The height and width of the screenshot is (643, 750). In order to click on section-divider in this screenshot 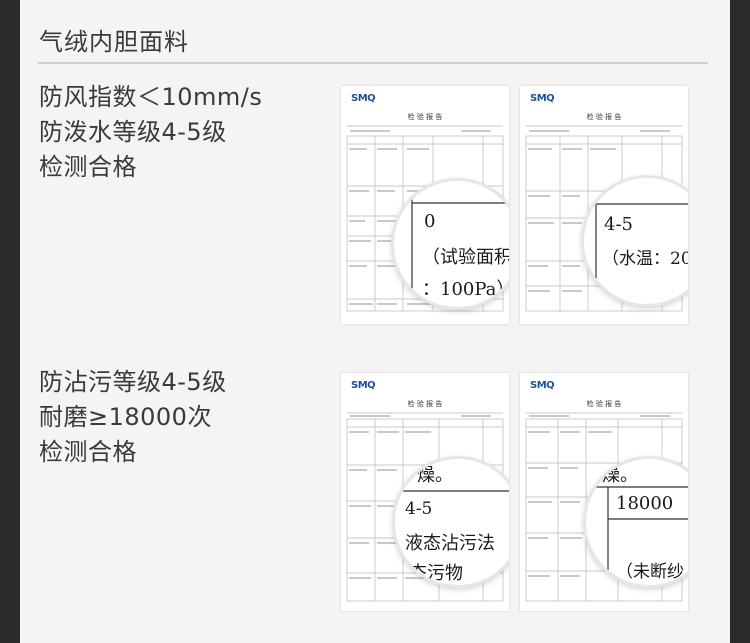, I will do `click(373, 63)`.